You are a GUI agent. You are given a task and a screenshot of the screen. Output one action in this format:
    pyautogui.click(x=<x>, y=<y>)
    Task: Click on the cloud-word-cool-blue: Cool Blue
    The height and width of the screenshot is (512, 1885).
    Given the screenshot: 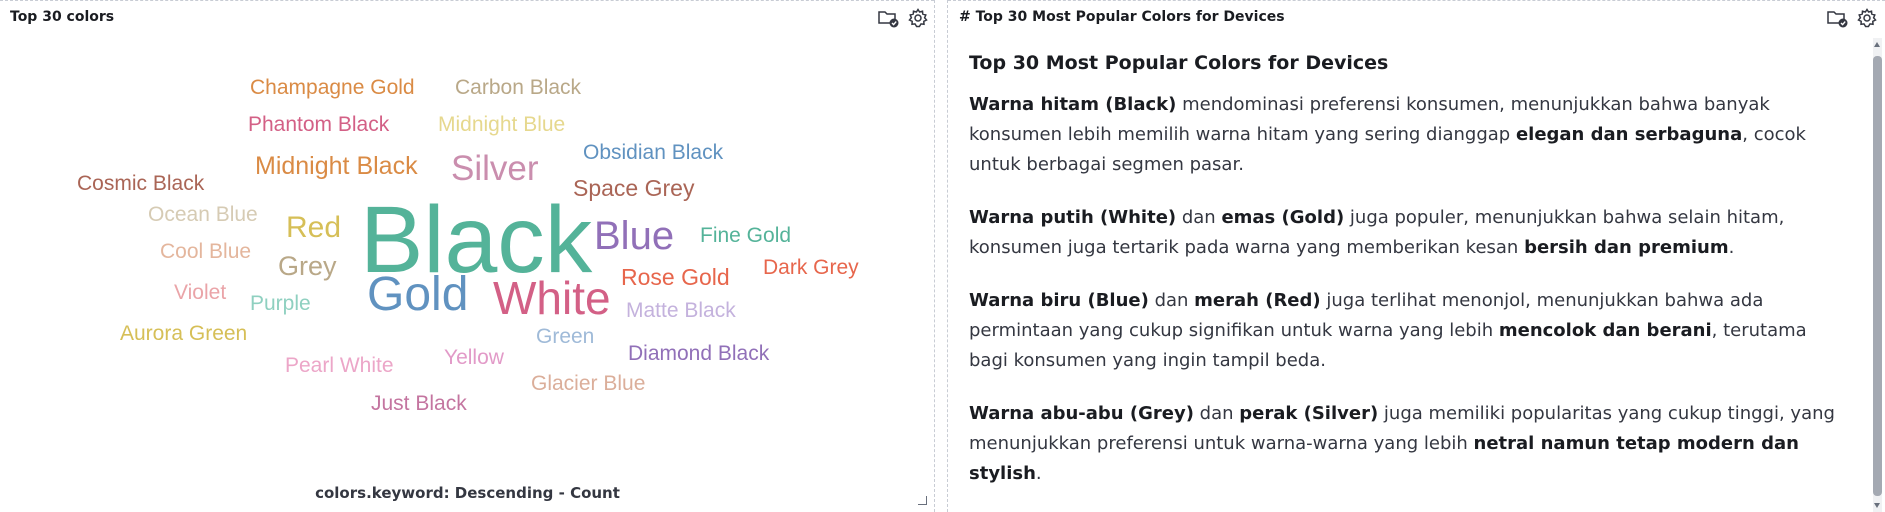 What is the action you would take?
    pyautogui.click(x=205, y=251)
    